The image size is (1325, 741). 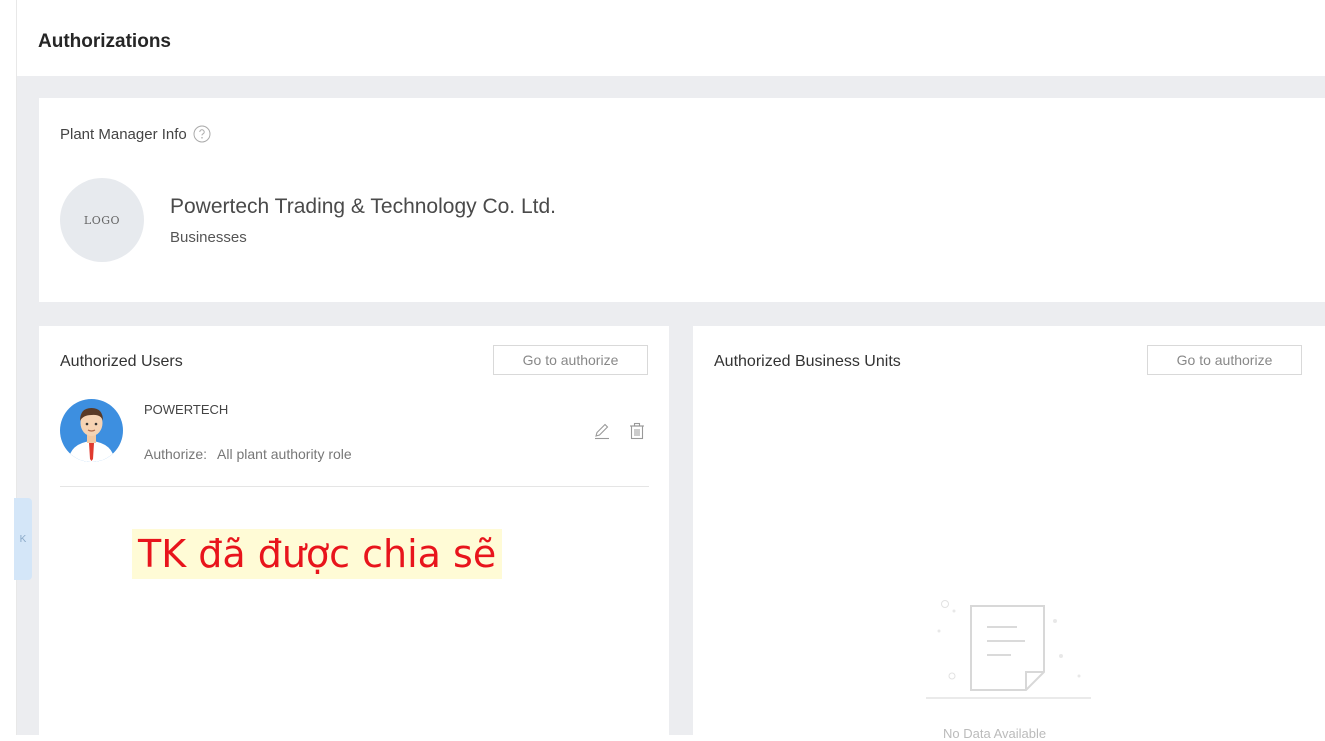 I want to click on company-type: Businesses, so click(x=208, y=237).